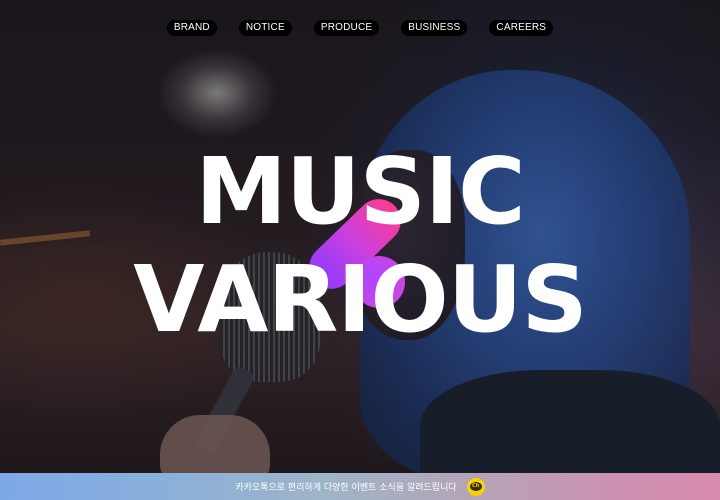  What do you see at coordinates (360, 299) in the screenshot?
I see `hero-title-line-2: VARIOUS` at bounding box center [360, 299].